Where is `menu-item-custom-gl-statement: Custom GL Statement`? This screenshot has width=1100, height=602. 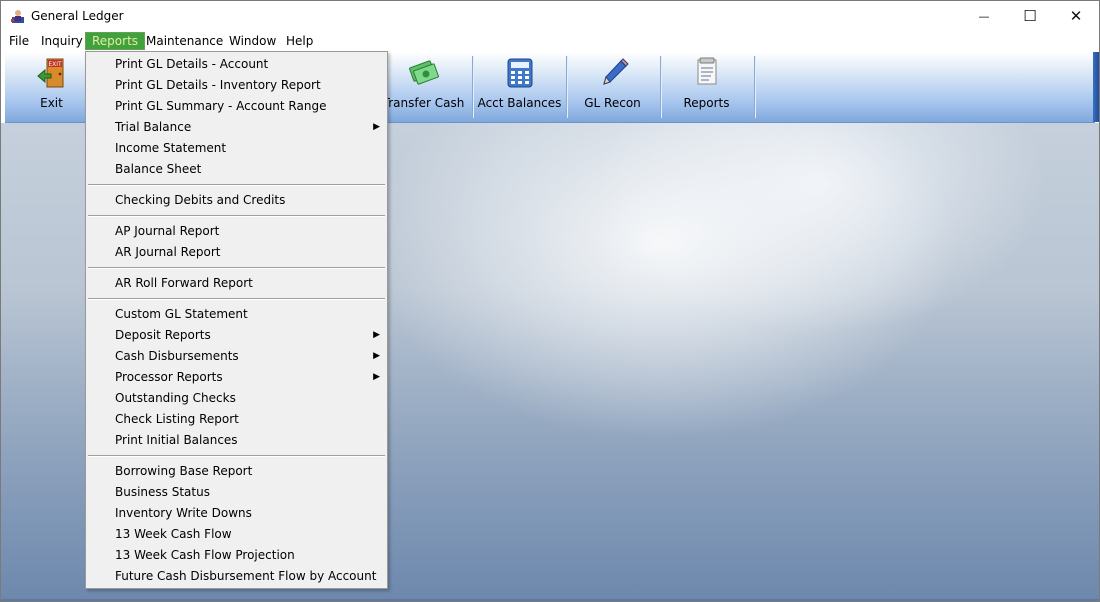
menu-item-custom-gl-statement: Custom GL Statement is located at coordinates (236, 314).